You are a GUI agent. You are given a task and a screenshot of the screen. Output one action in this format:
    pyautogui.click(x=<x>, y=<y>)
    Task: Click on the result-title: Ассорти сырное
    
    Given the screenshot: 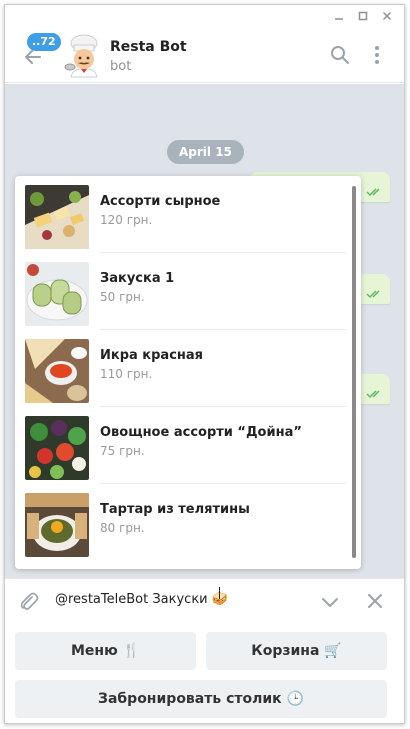 What is the action you would take?
    pyautogui.click(x=160, y=201)
    